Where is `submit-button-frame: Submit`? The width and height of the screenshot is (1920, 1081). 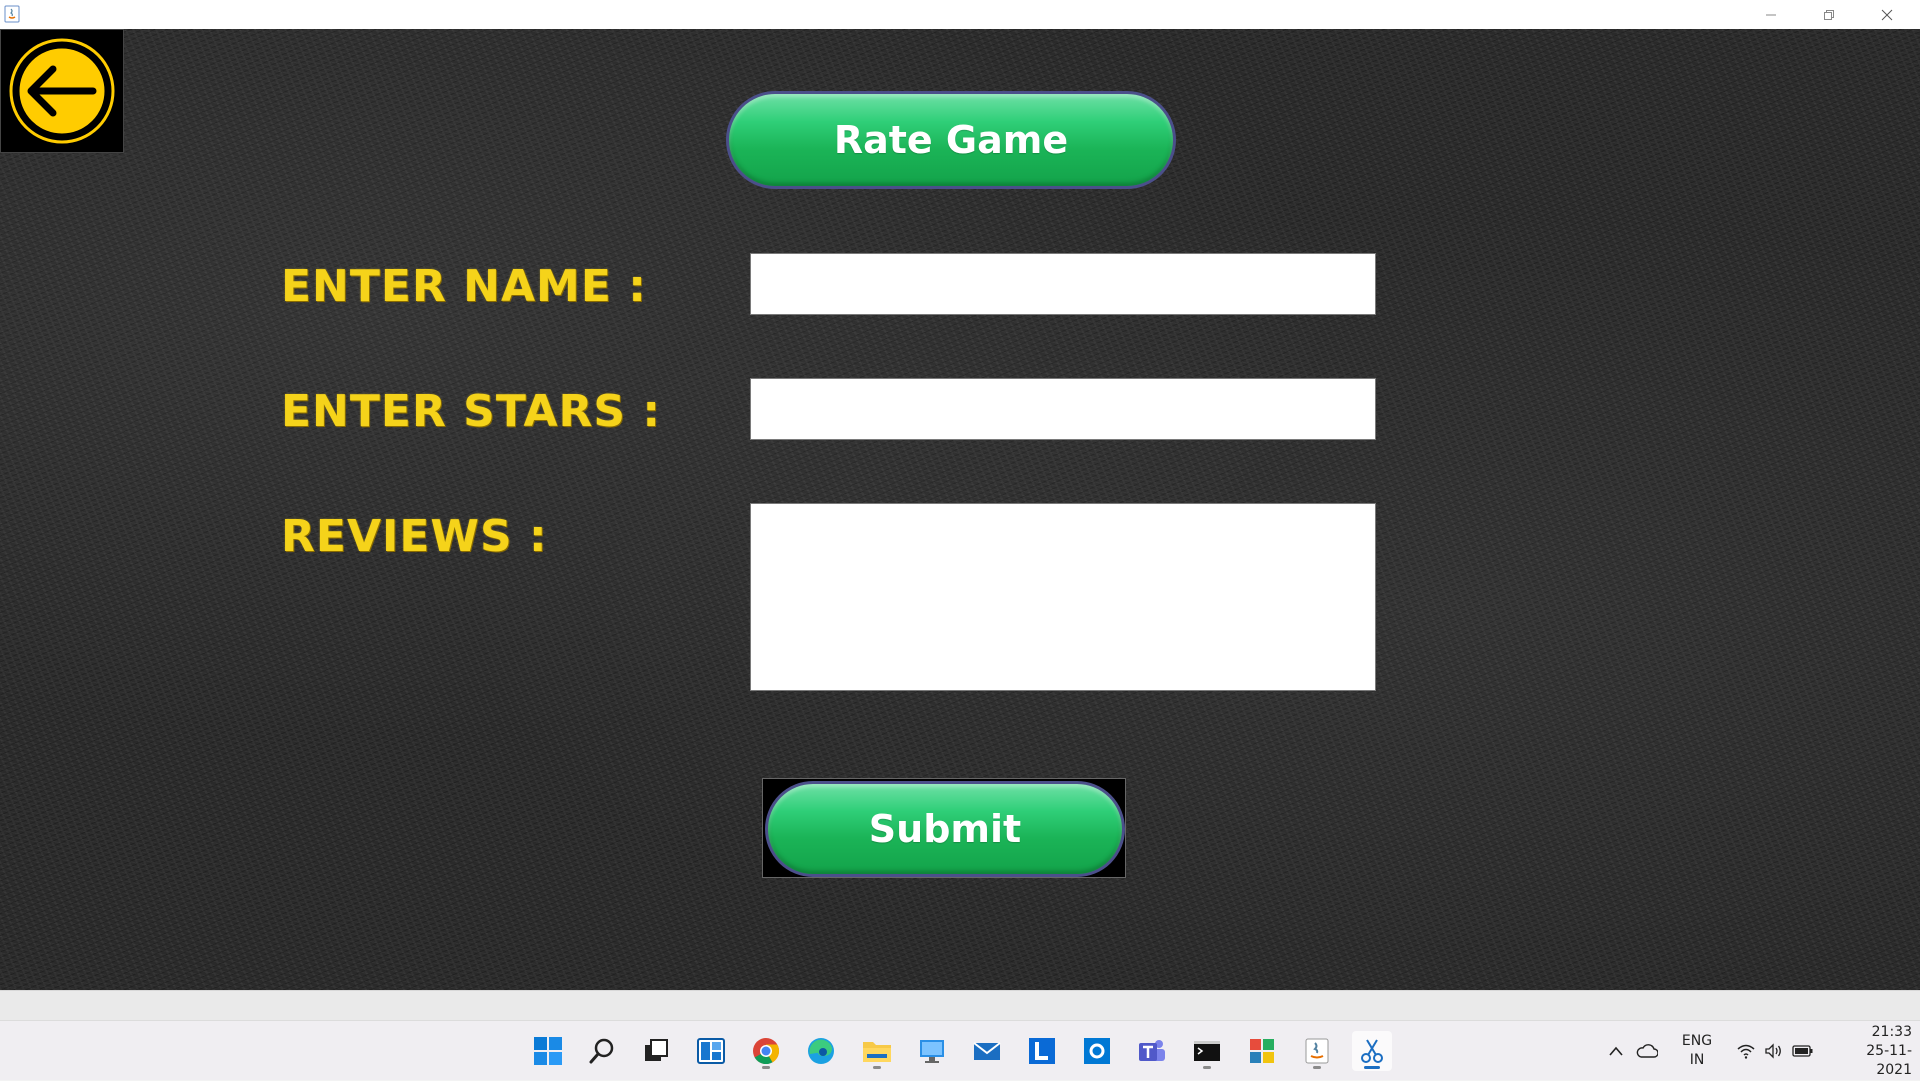 submit-button-frame: Submit is located at coordinates (944, 828).